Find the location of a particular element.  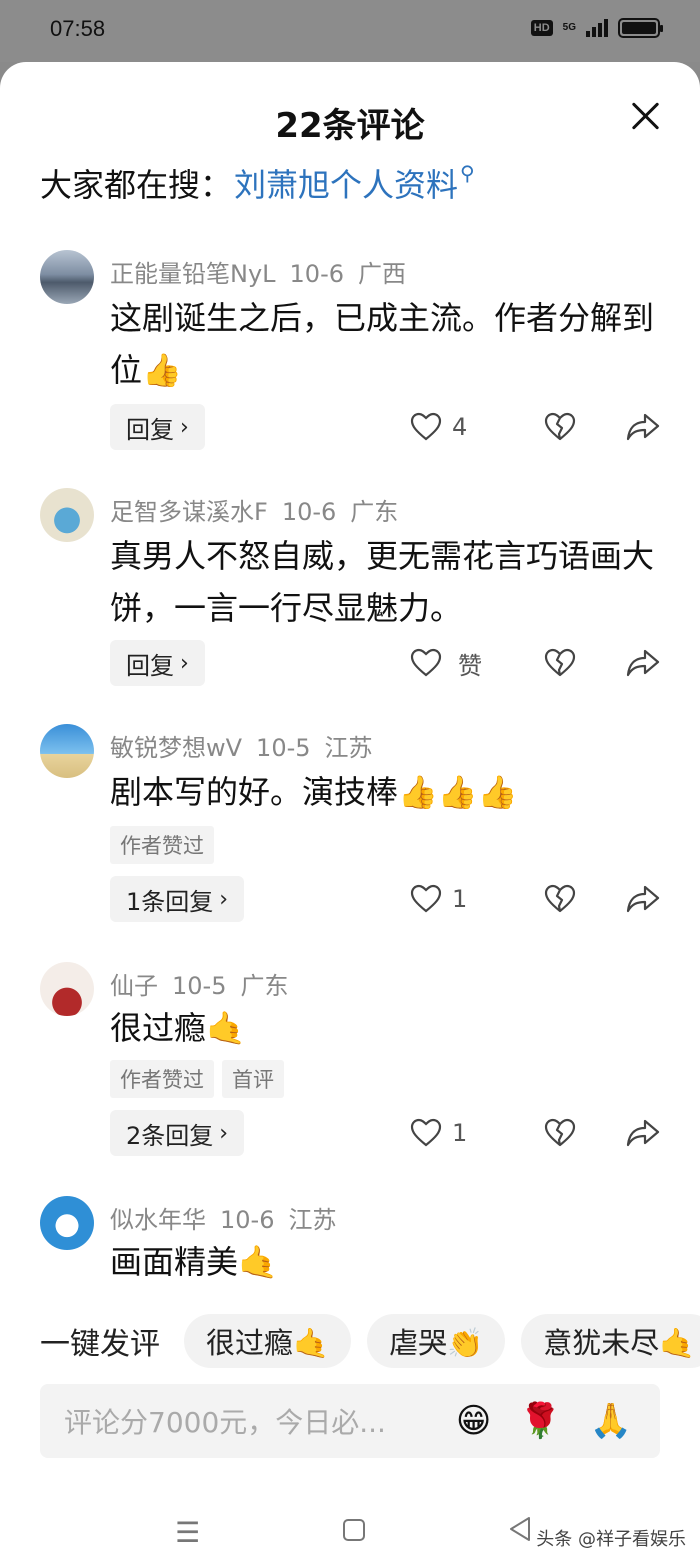

comment-location: 广西 is located at coordinates (382, 274).